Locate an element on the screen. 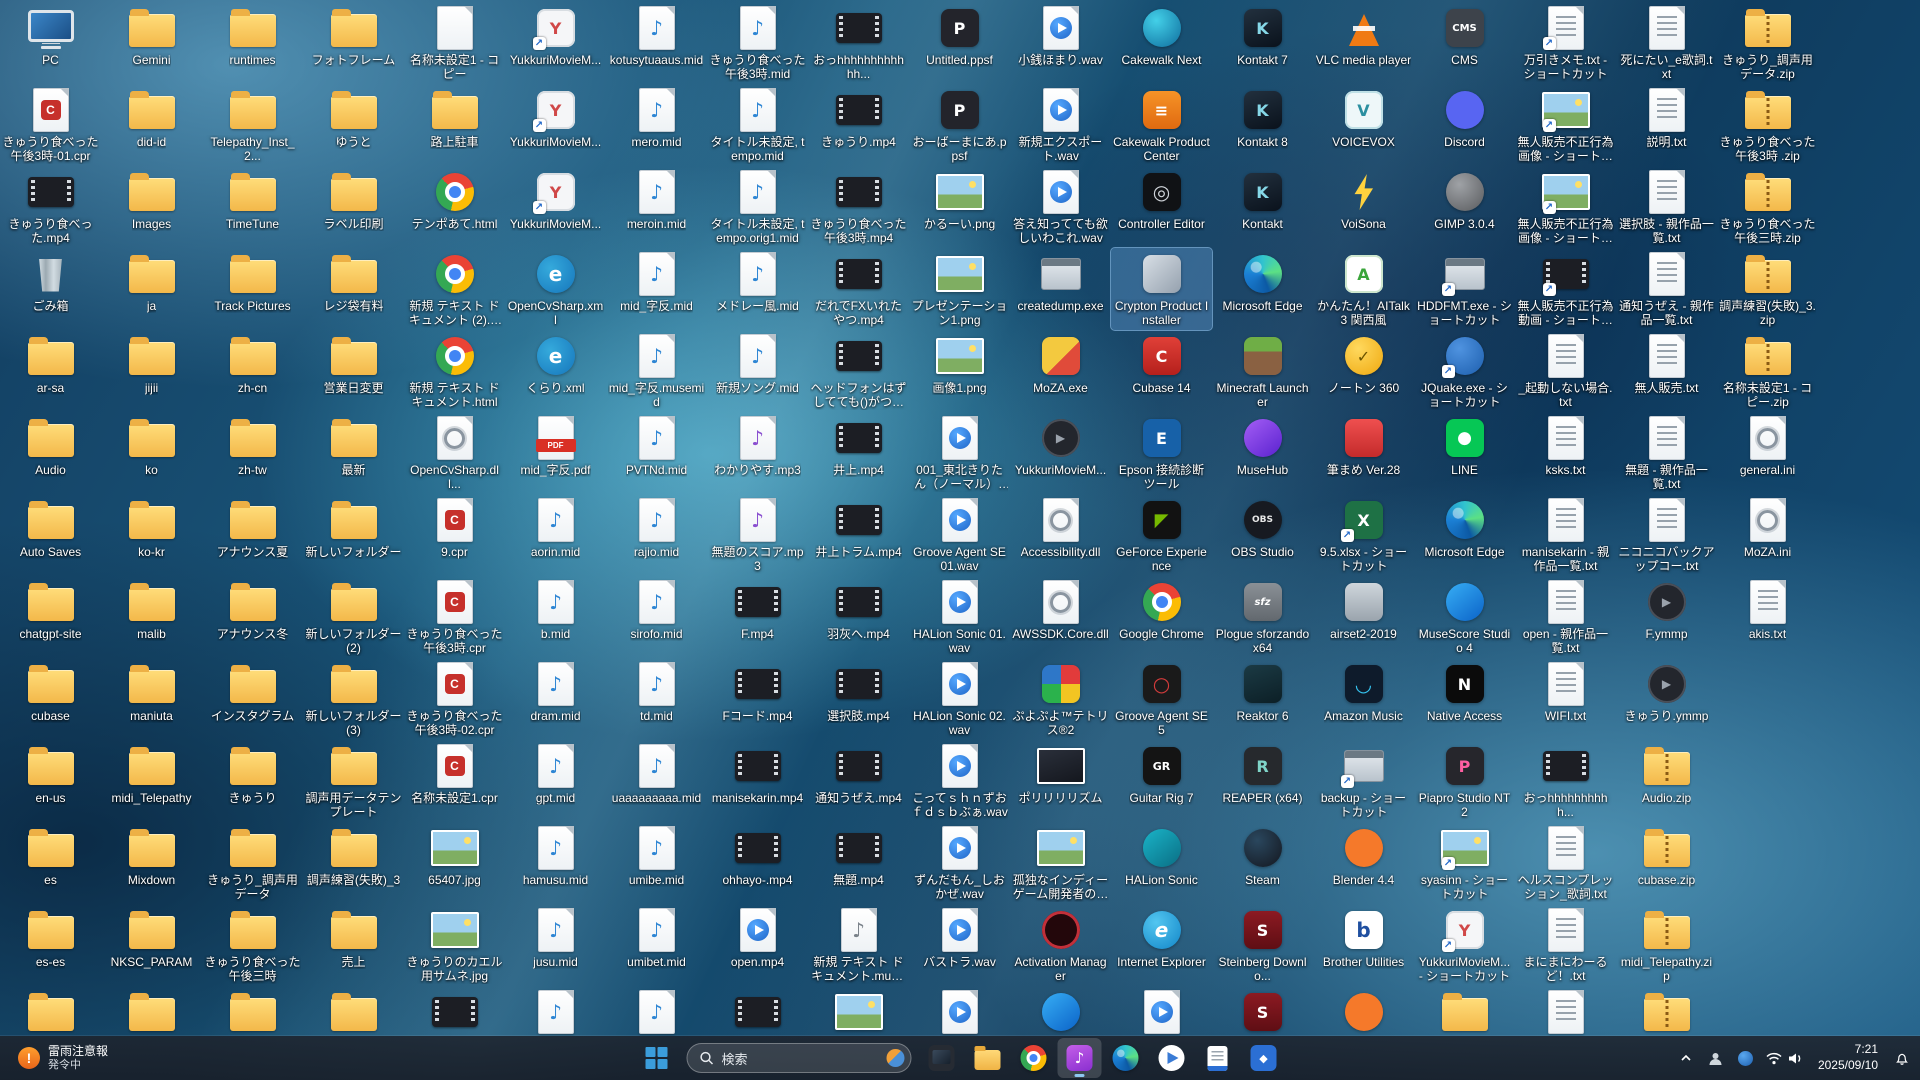  desktop-icon: ♪ meroin.mid is located at coordinates (656, 207).